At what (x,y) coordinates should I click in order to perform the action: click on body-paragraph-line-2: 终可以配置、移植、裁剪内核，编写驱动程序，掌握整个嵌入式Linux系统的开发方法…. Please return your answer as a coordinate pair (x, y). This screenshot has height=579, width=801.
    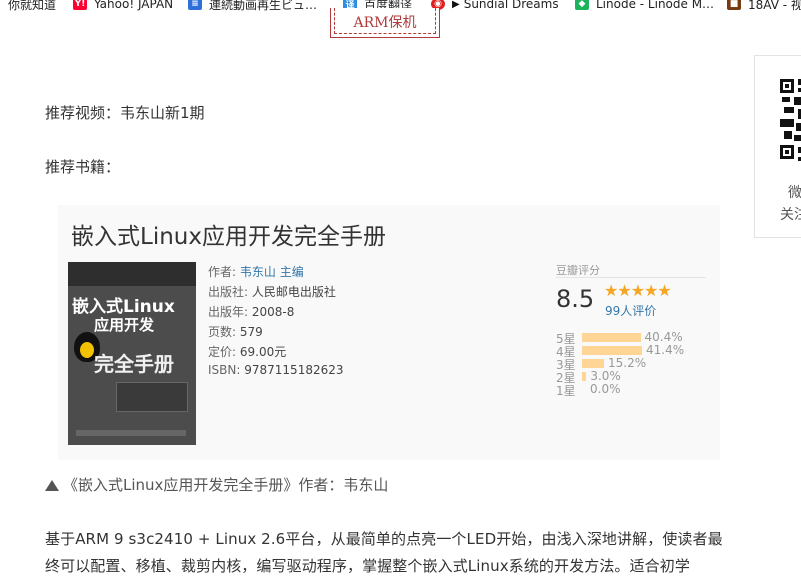
    Looking at the image, I should click on (367, 566).